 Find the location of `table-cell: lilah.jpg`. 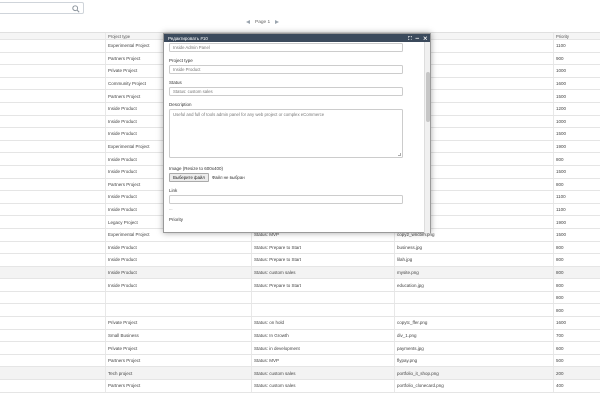

table-cell: lilah.jpg is located at coordinates (473, 260).